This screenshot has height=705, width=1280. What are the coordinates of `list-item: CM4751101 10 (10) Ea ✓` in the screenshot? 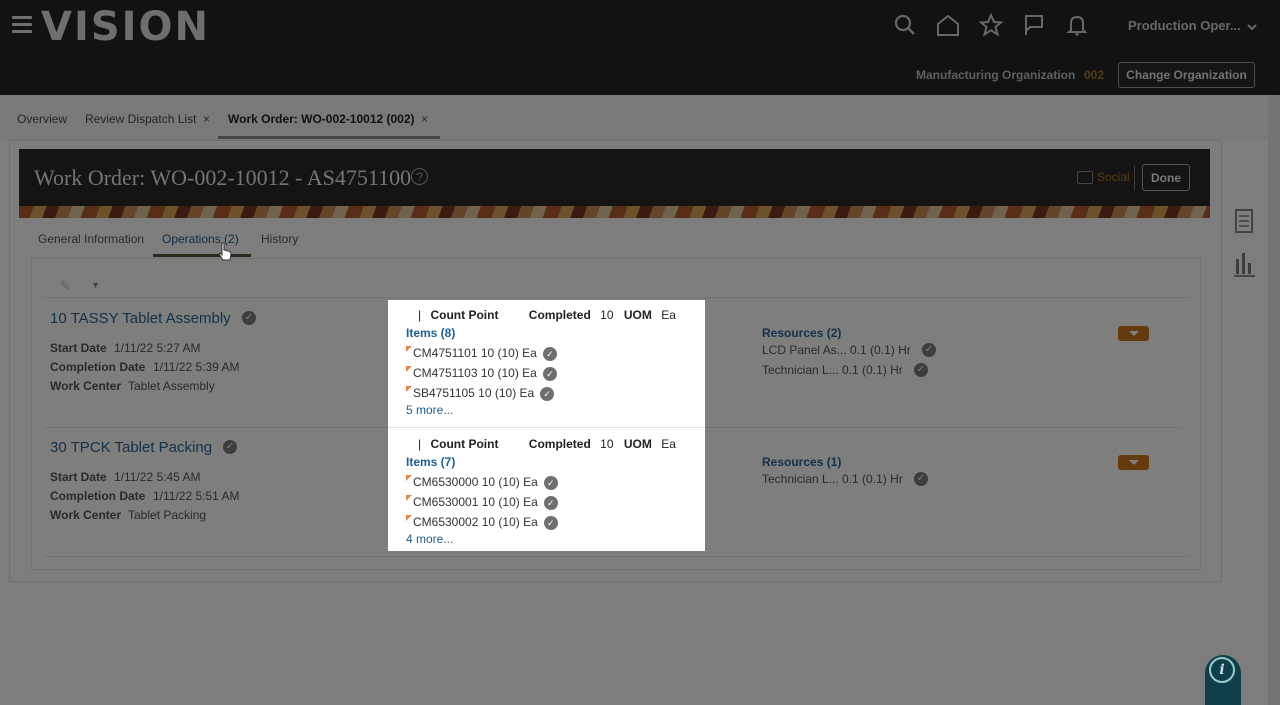 It's located at (485, 353).